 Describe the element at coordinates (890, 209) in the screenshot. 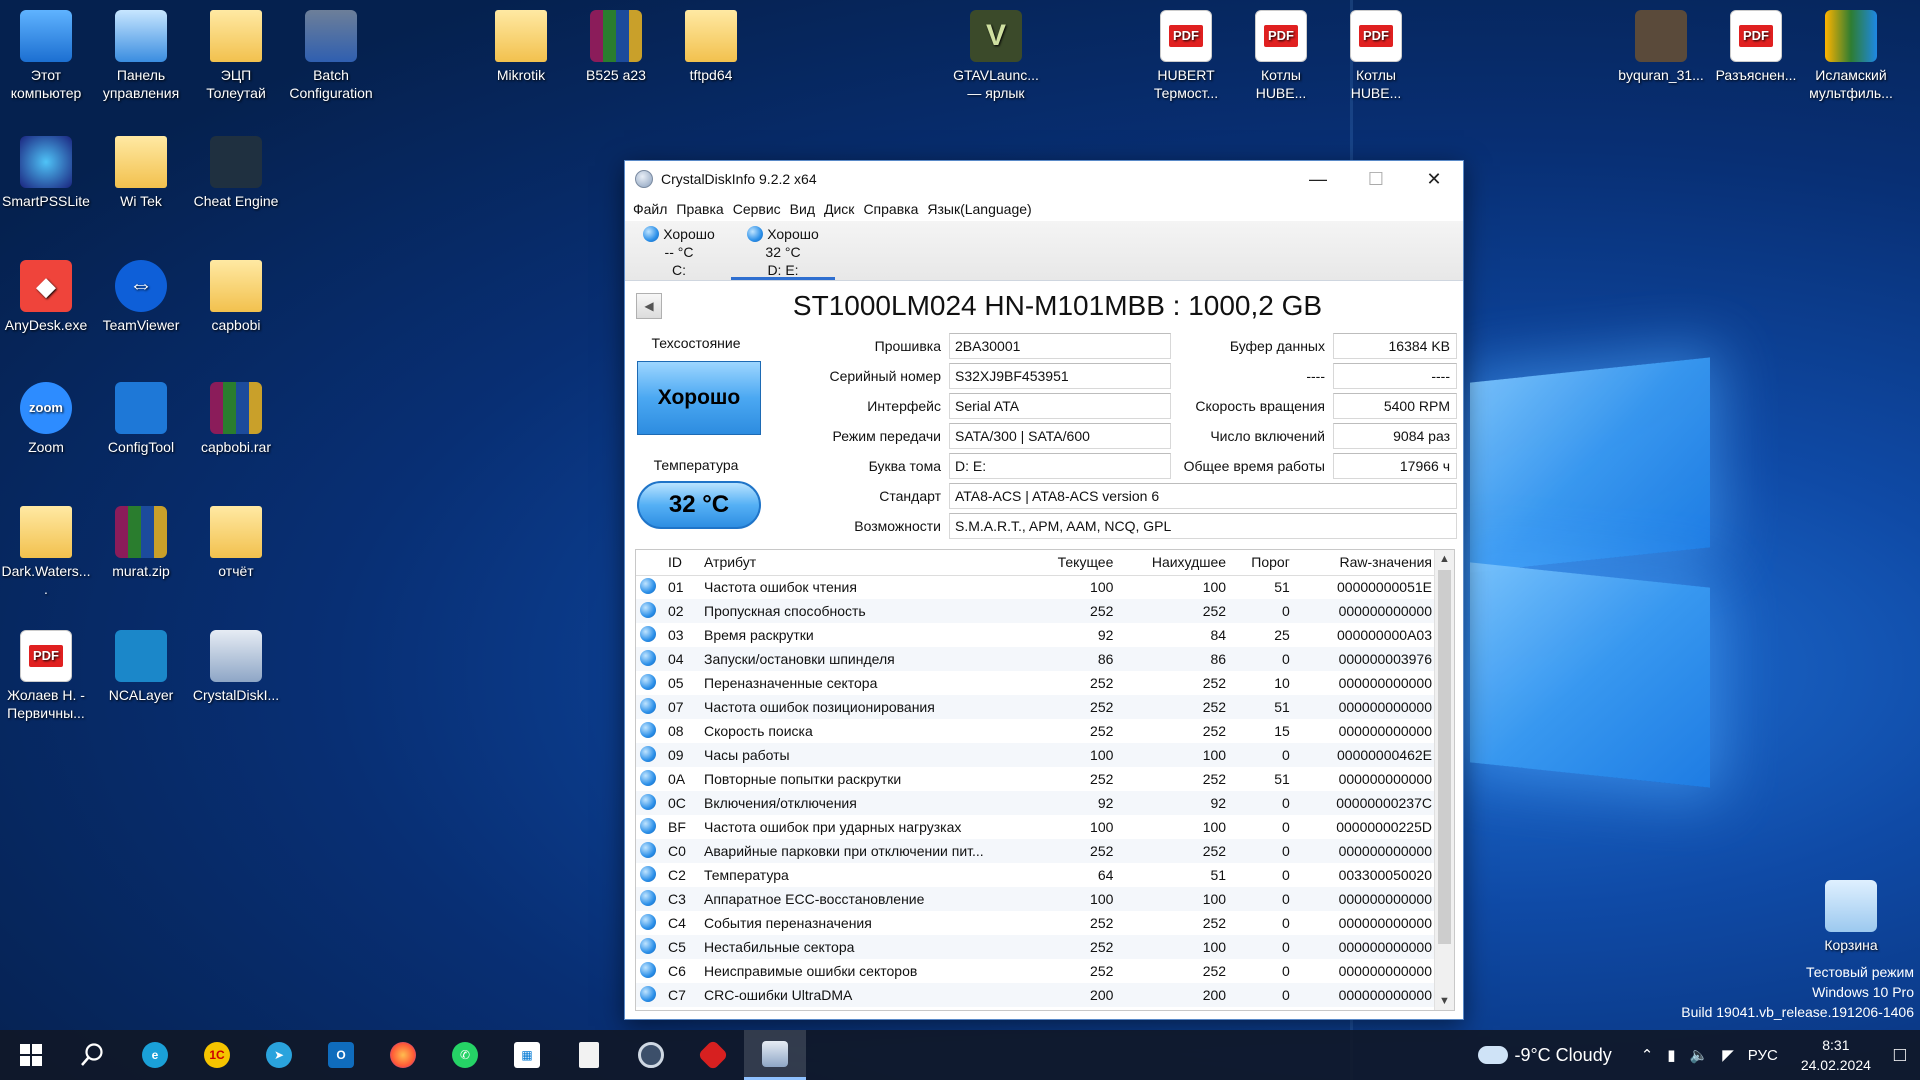

I see `menu-help: Справка` at that location.